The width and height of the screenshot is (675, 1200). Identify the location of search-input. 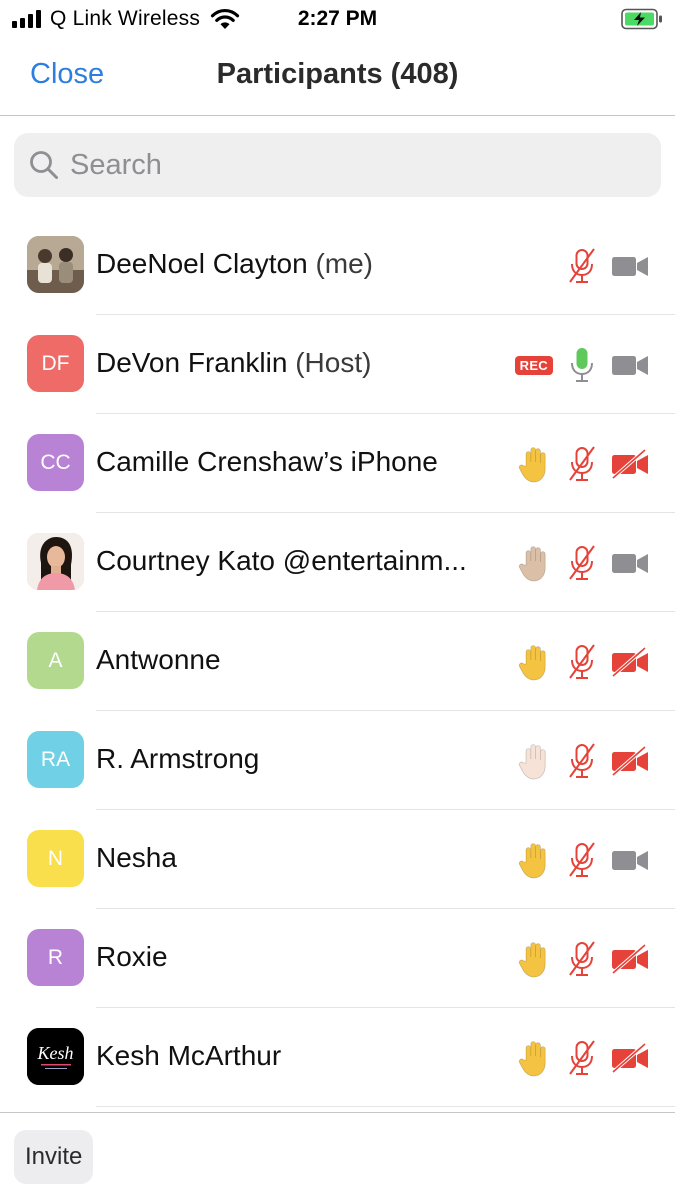
(350, 165).